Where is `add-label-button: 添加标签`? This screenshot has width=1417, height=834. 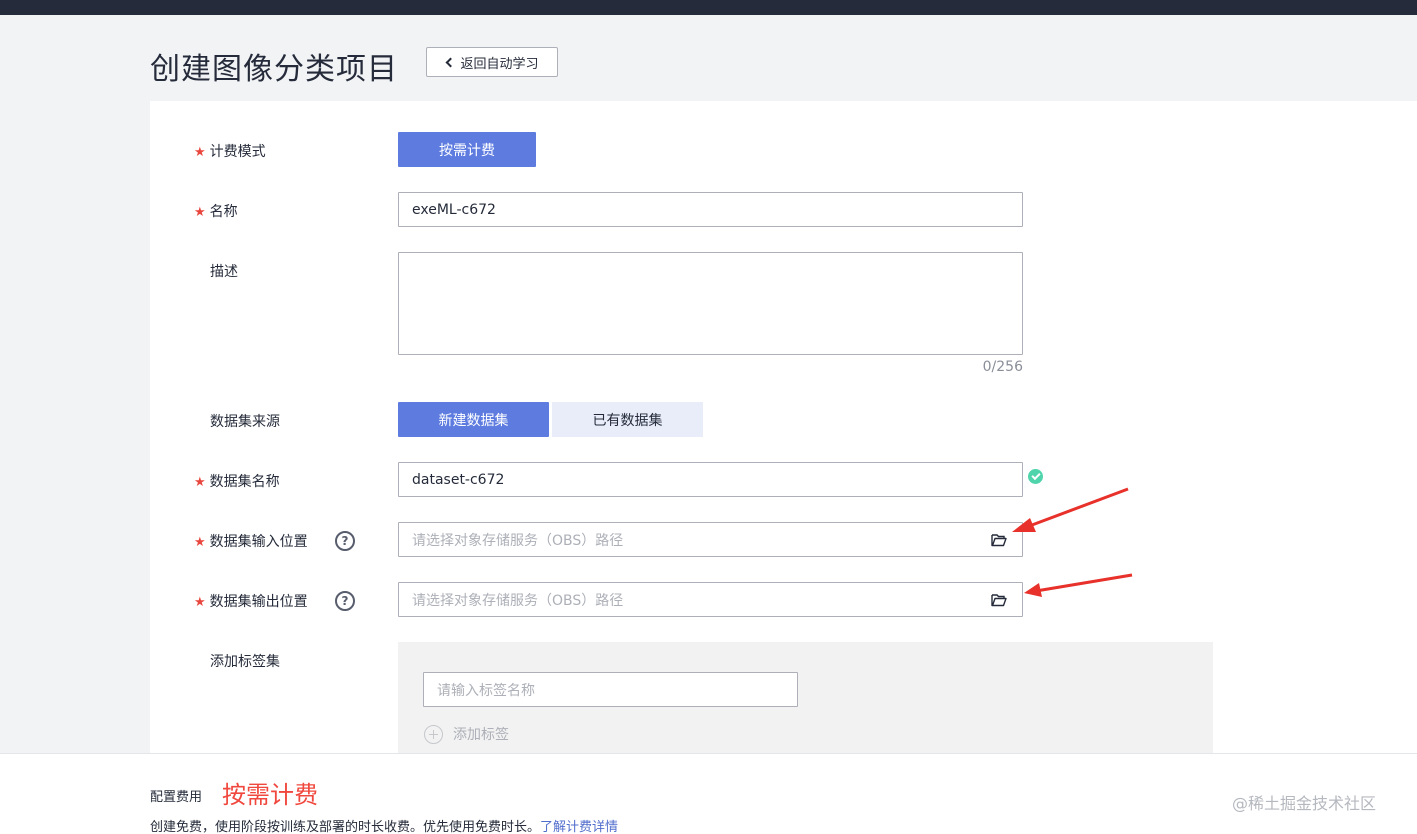 add-label-button: 添加标签 is located at coordinates (466, 734).